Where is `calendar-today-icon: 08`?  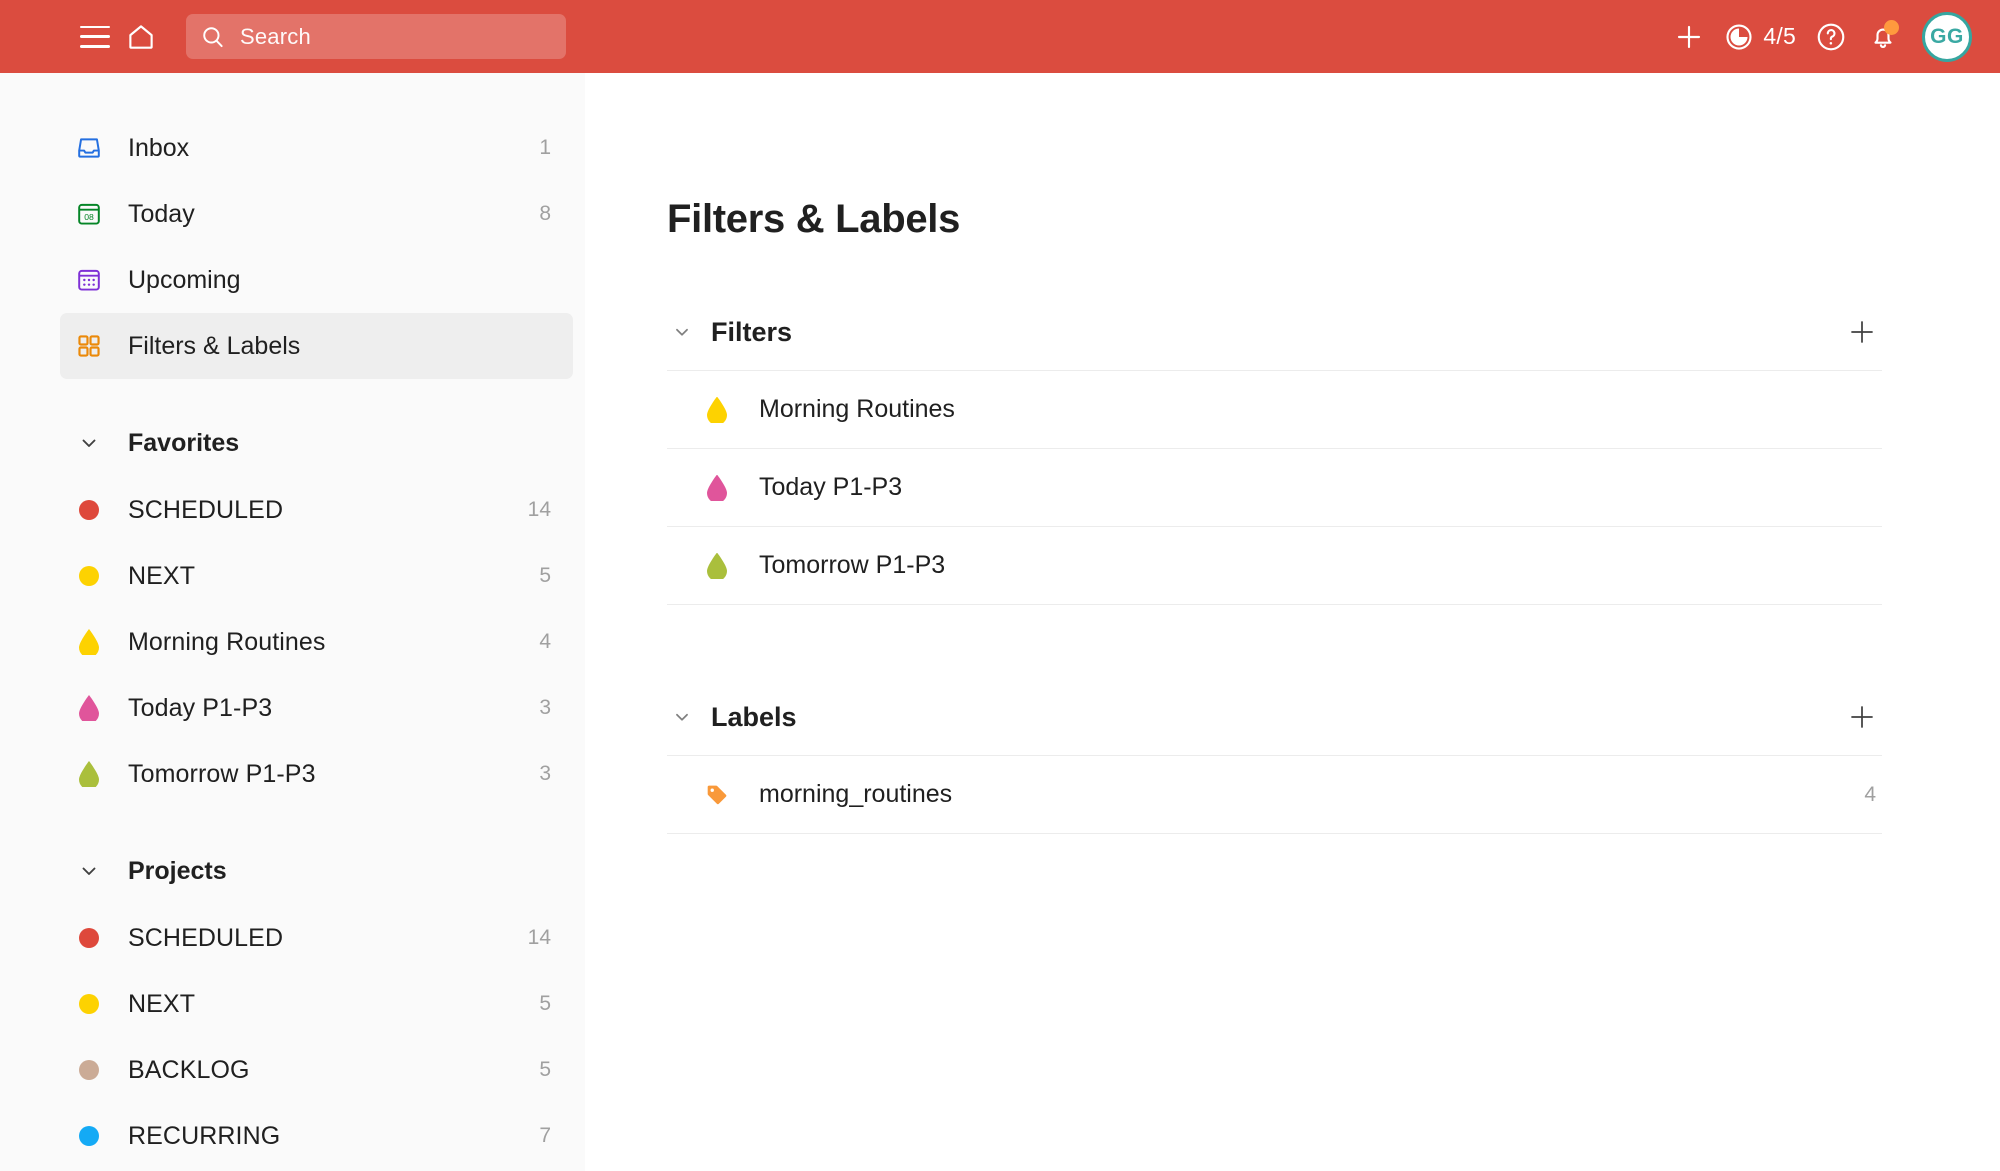 calendar-today-icon: 08 is located at coordinates (89, 214).